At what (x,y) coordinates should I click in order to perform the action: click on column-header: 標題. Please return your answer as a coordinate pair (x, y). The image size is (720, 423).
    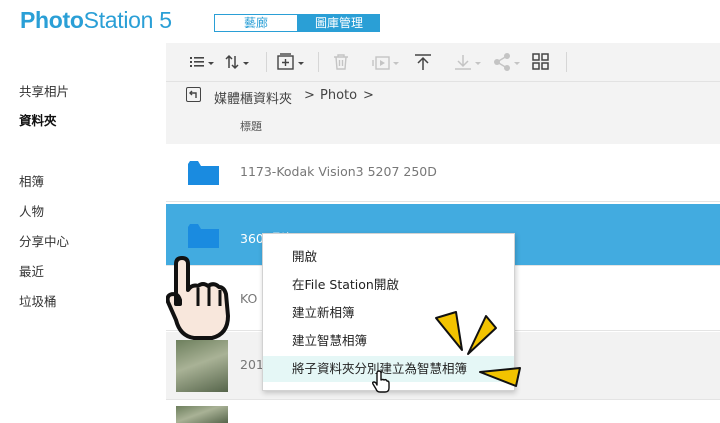
    Looking at the image, I should click on (443, 128).